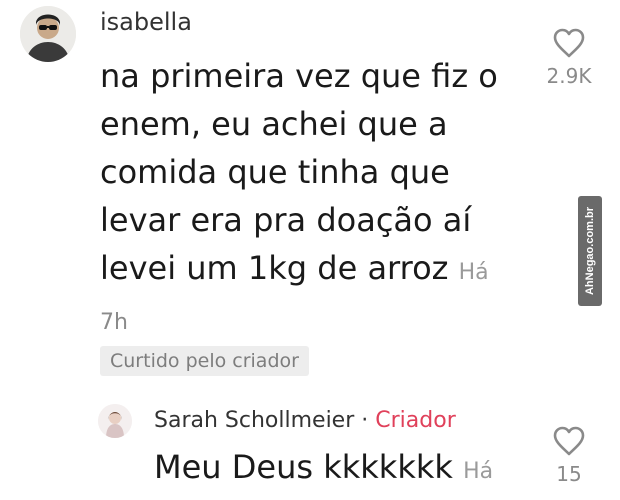 This screenshot has width=620, height=500. What do you see at coordinates (569, 474) in the screenshot?
I see `reply-like-count: 15` at bounding box center [569, 474].